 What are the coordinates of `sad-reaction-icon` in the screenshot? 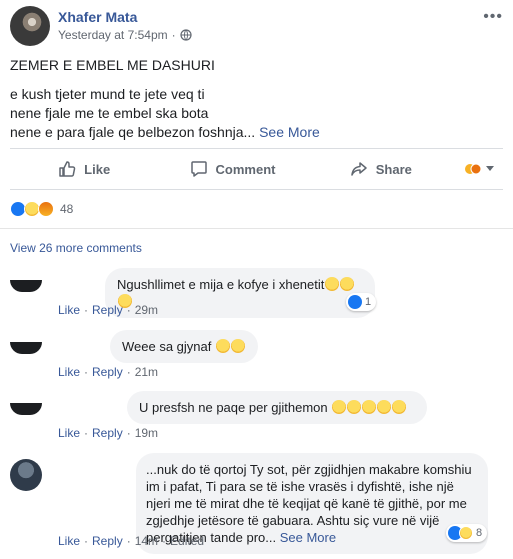 It's located at (466, 533).